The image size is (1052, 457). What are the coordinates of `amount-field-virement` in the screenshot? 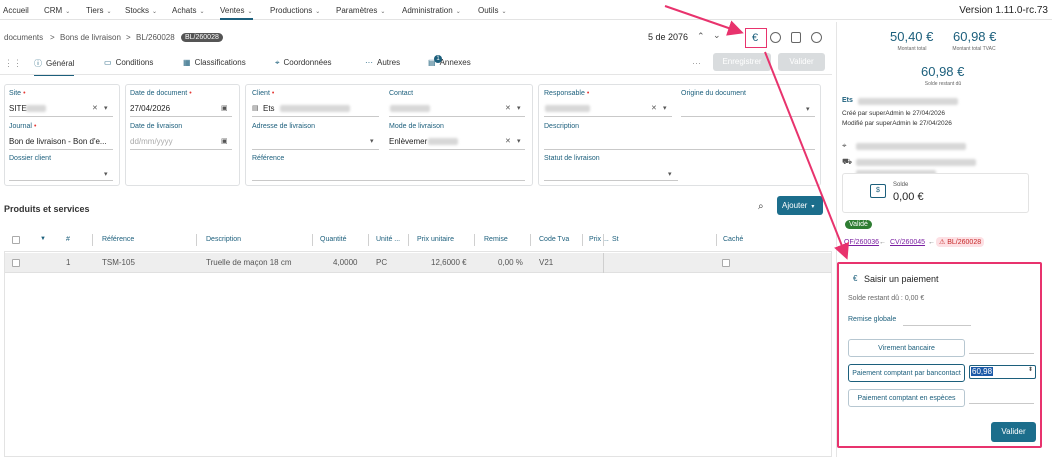 It's located at (1001, 353).